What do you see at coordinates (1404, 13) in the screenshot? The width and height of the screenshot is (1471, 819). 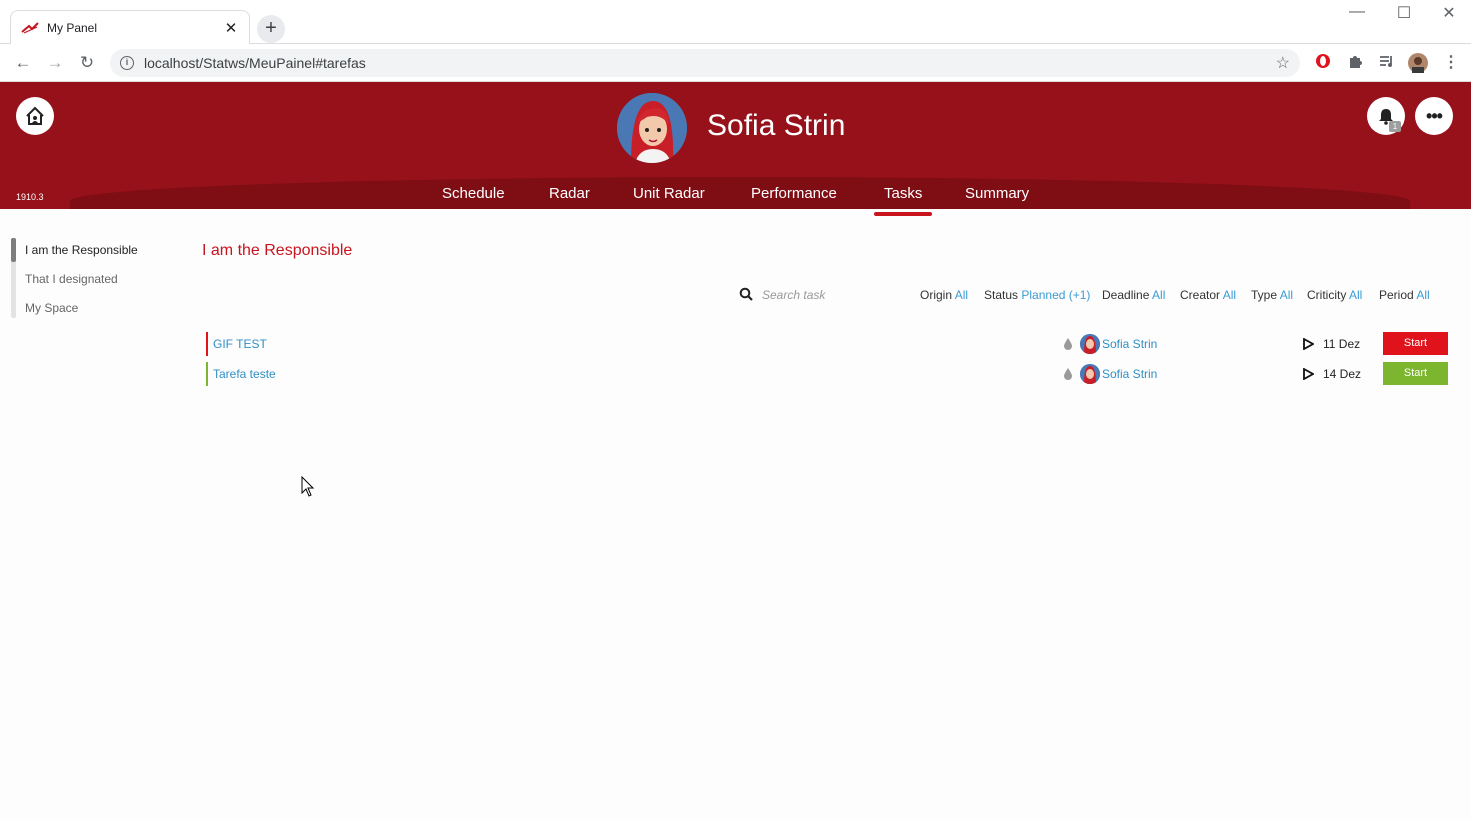 I see `maximize-icon: ☐` at bounding box center [1404, 13].